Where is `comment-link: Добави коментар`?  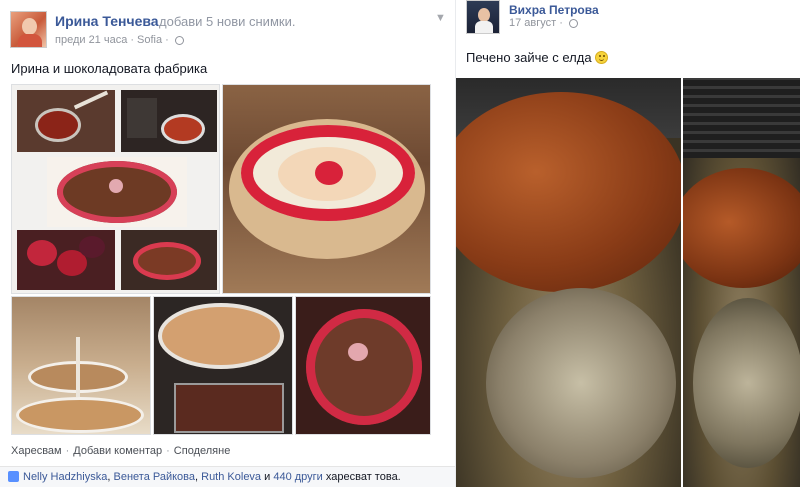 comment-link: Добави коментар is located at coordinates (117, 451).